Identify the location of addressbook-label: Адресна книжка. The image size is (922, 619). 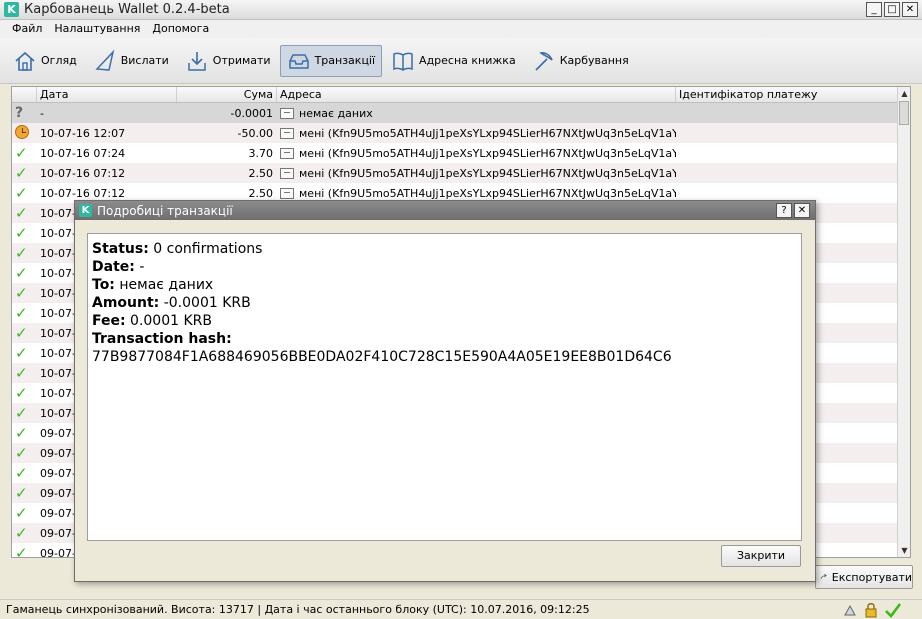
(467, 60).